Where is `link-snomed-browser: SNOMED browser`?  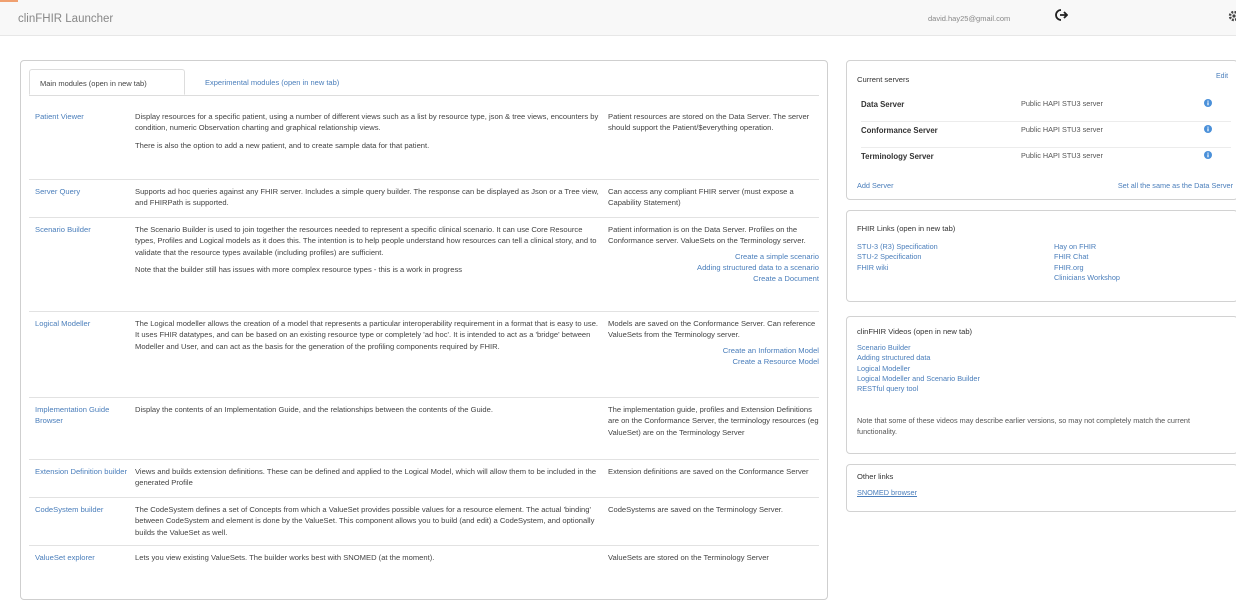
link-snomed-browser: SNOMED browser is located at coordinates (887, 493).